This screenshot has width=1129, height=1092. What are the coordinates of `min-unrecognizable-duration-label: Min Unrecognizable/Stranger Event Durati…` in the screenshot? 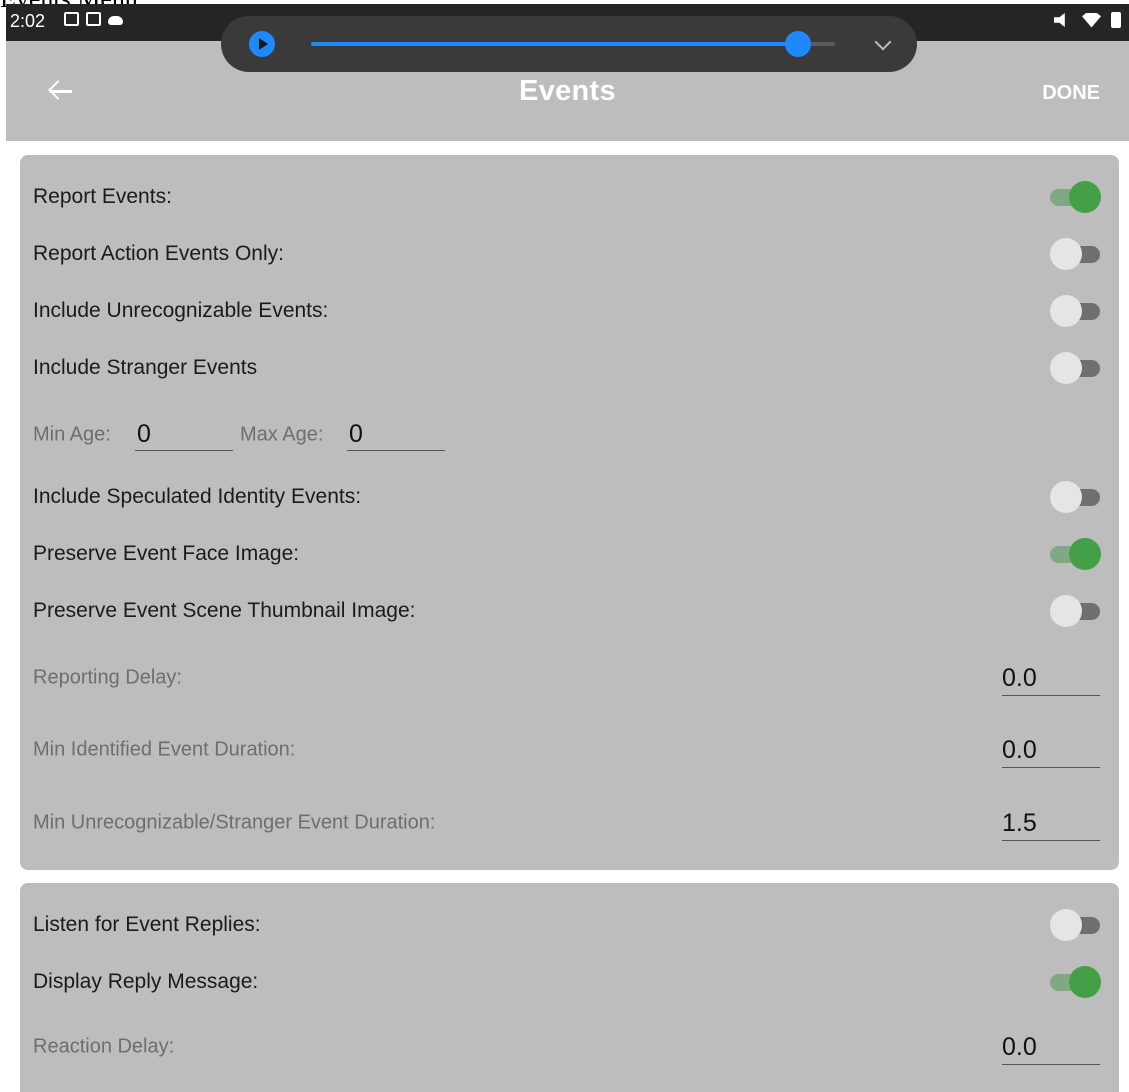 It's located at (234, 822).